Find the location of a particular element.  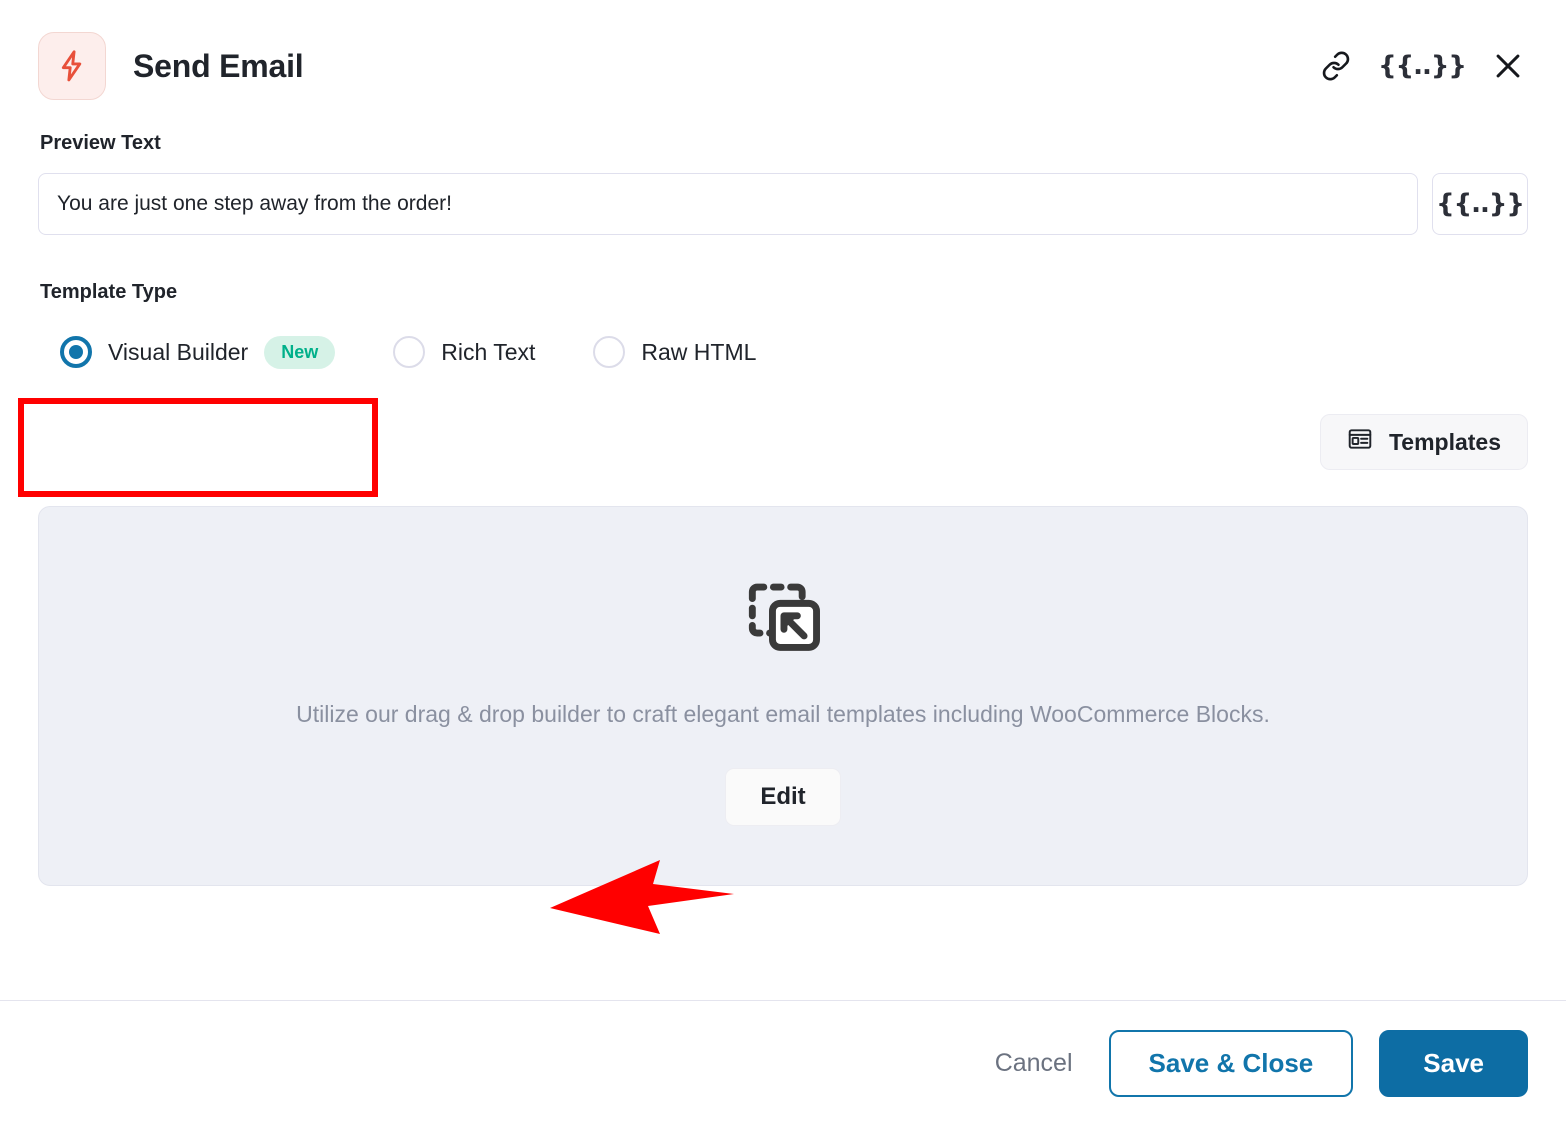

template-layout-icon is located at coordinates (1360, 442).